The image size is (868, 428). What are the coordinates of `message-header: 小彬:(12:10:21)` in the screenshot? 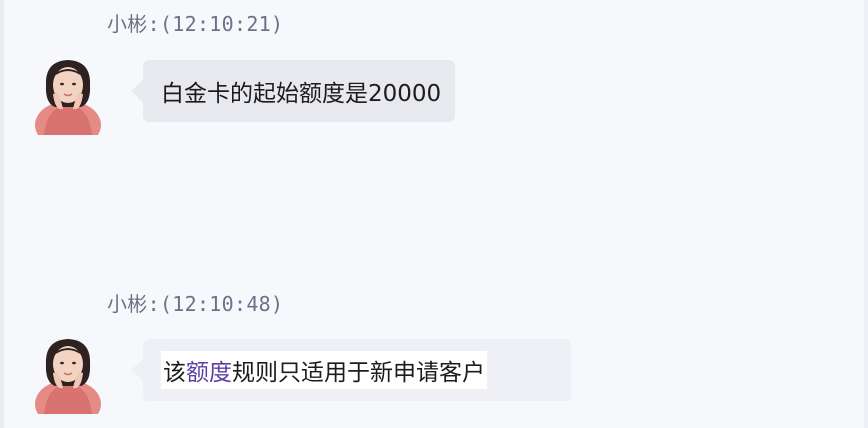 It's located at (195, 24).